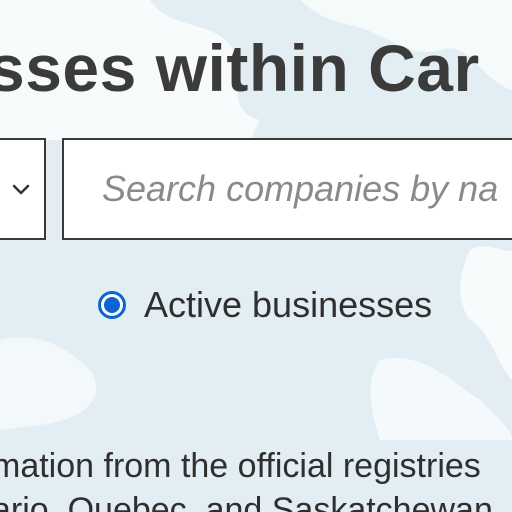 Image resolution: width=512 pixels, height=512 pixels. Describe the element at coordinates (240, 68) in the screenshot. I see `page-title: sses within Car` at that location.